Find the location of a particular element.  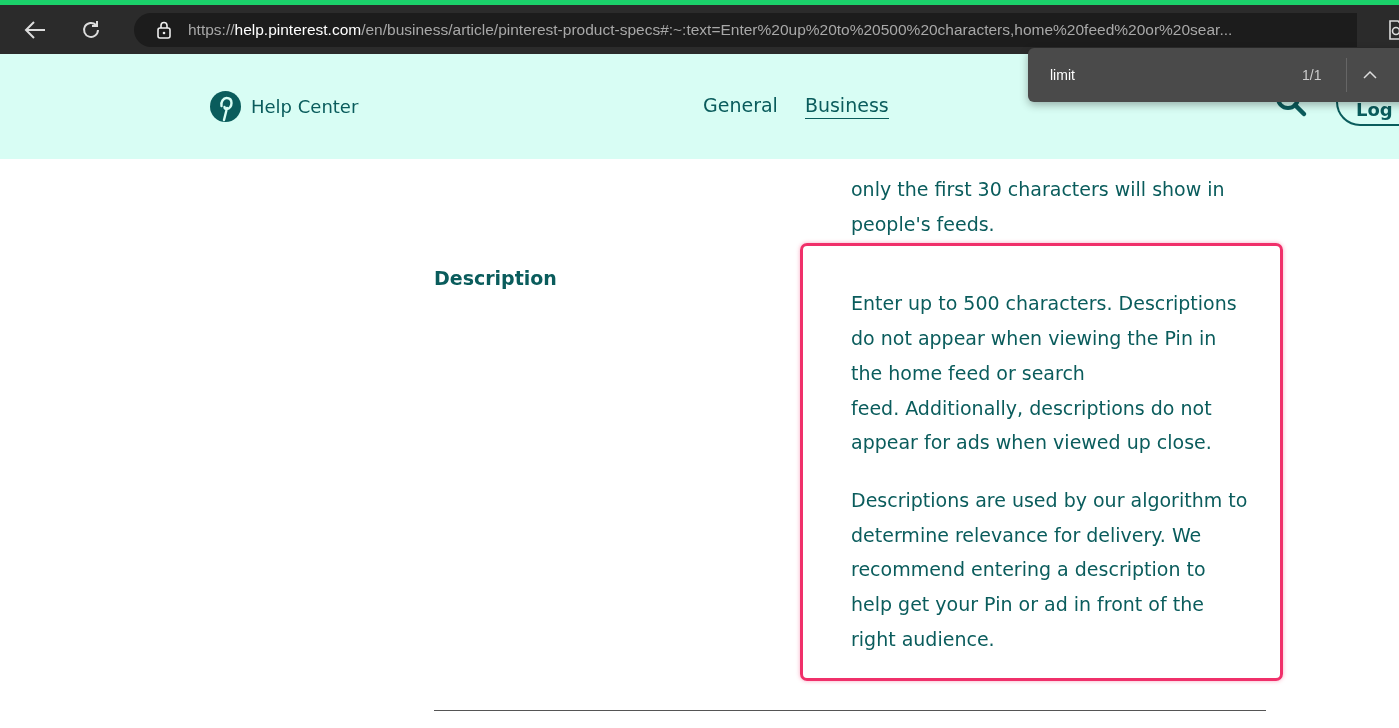

help-center-title: Help Center is located at coordinates (477, 106).